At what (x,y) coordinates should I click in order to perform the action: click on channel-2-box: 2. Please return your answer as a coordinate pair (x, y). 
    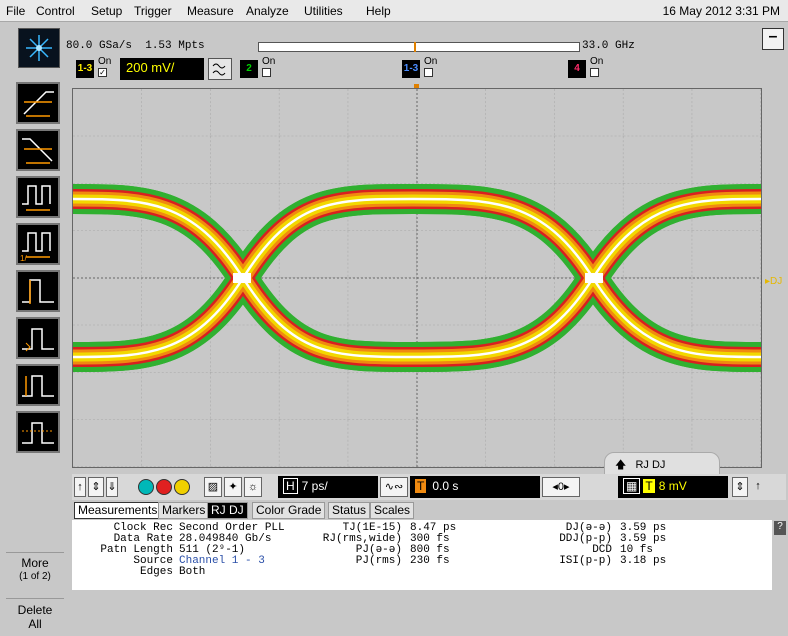
    Looking at the image, I should click on (249, 69).